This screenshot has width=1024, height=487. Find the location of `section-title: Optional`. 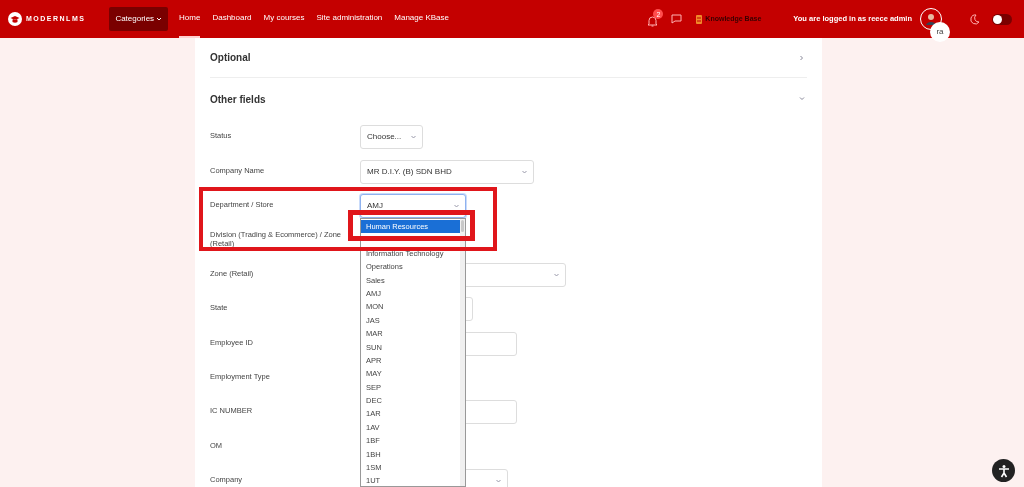

section-title: Optional is located at coordinates (230, 58).